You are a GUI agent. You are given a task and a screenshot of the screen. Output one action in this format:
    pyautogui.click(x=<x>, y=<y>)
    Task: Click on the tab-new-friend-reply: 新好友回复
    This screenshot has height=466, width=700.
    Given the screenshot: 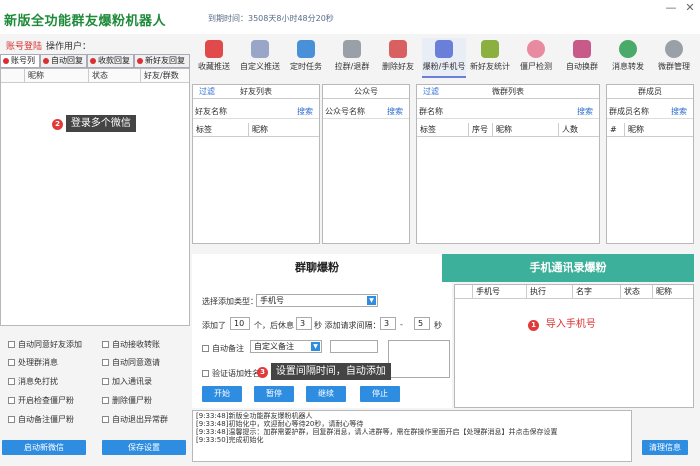 What is the action you would take?
    pyautogui.click(x=162, y=61)
    